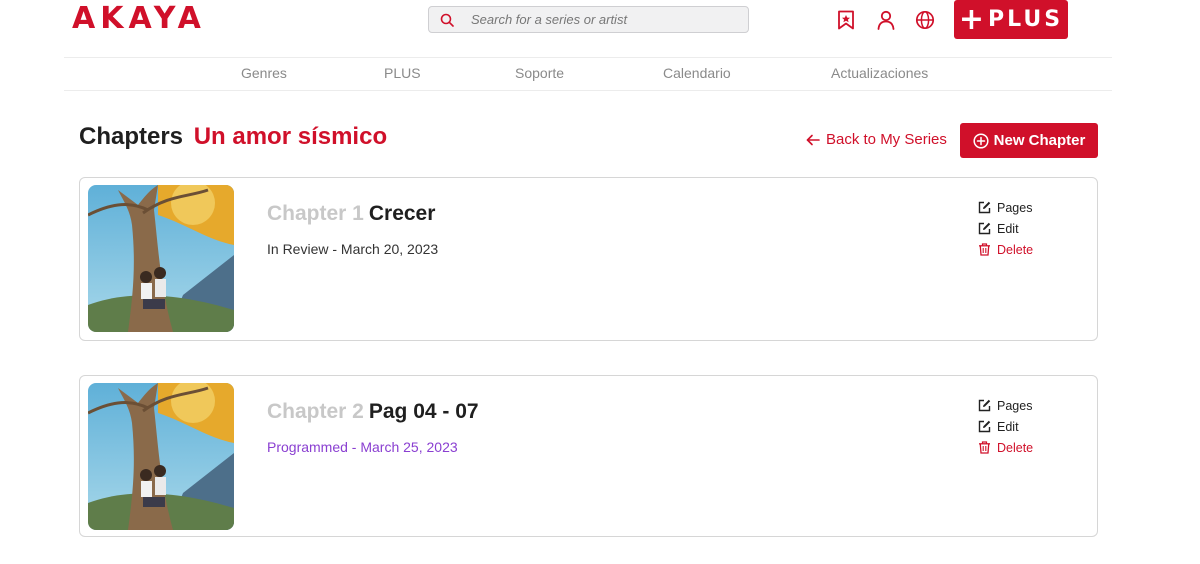  What do you see at coordinates (886, 139) in the screenshot?
I see `back-link-label: Back to My Series` at bounding box center [886, 139].